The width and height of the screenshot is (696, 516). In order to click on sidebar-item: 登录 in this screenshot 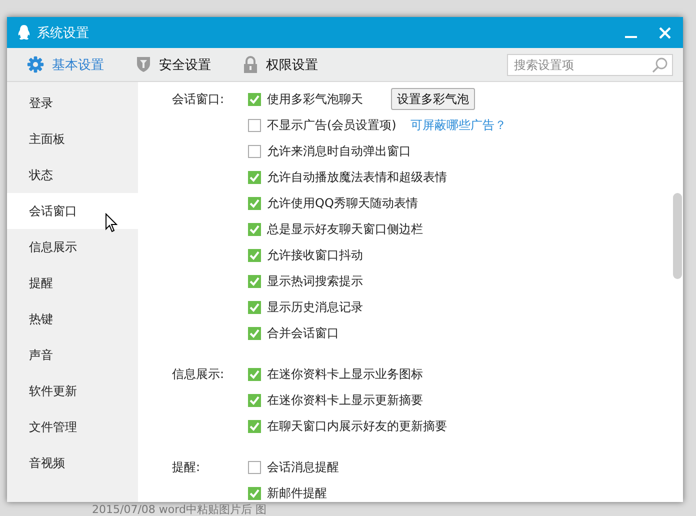, I will do `click(72, 103)`.